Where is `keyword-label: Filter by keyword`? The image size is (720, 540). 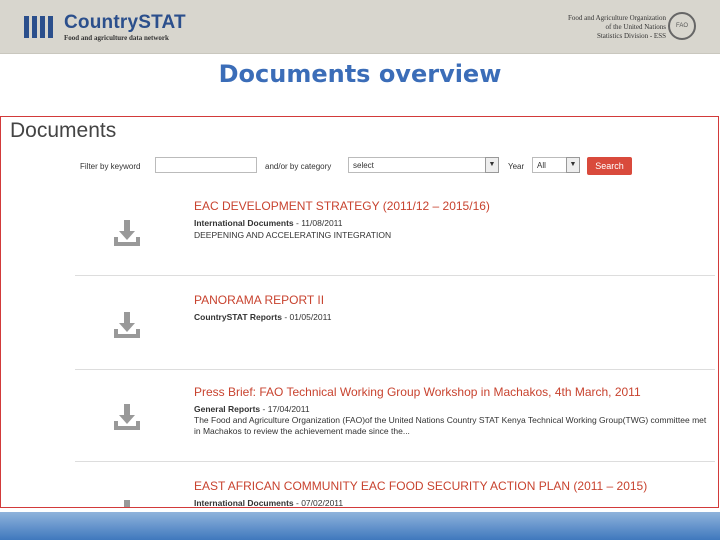 keyword-label: Filter by keyword is located at coordinates (110, 166).